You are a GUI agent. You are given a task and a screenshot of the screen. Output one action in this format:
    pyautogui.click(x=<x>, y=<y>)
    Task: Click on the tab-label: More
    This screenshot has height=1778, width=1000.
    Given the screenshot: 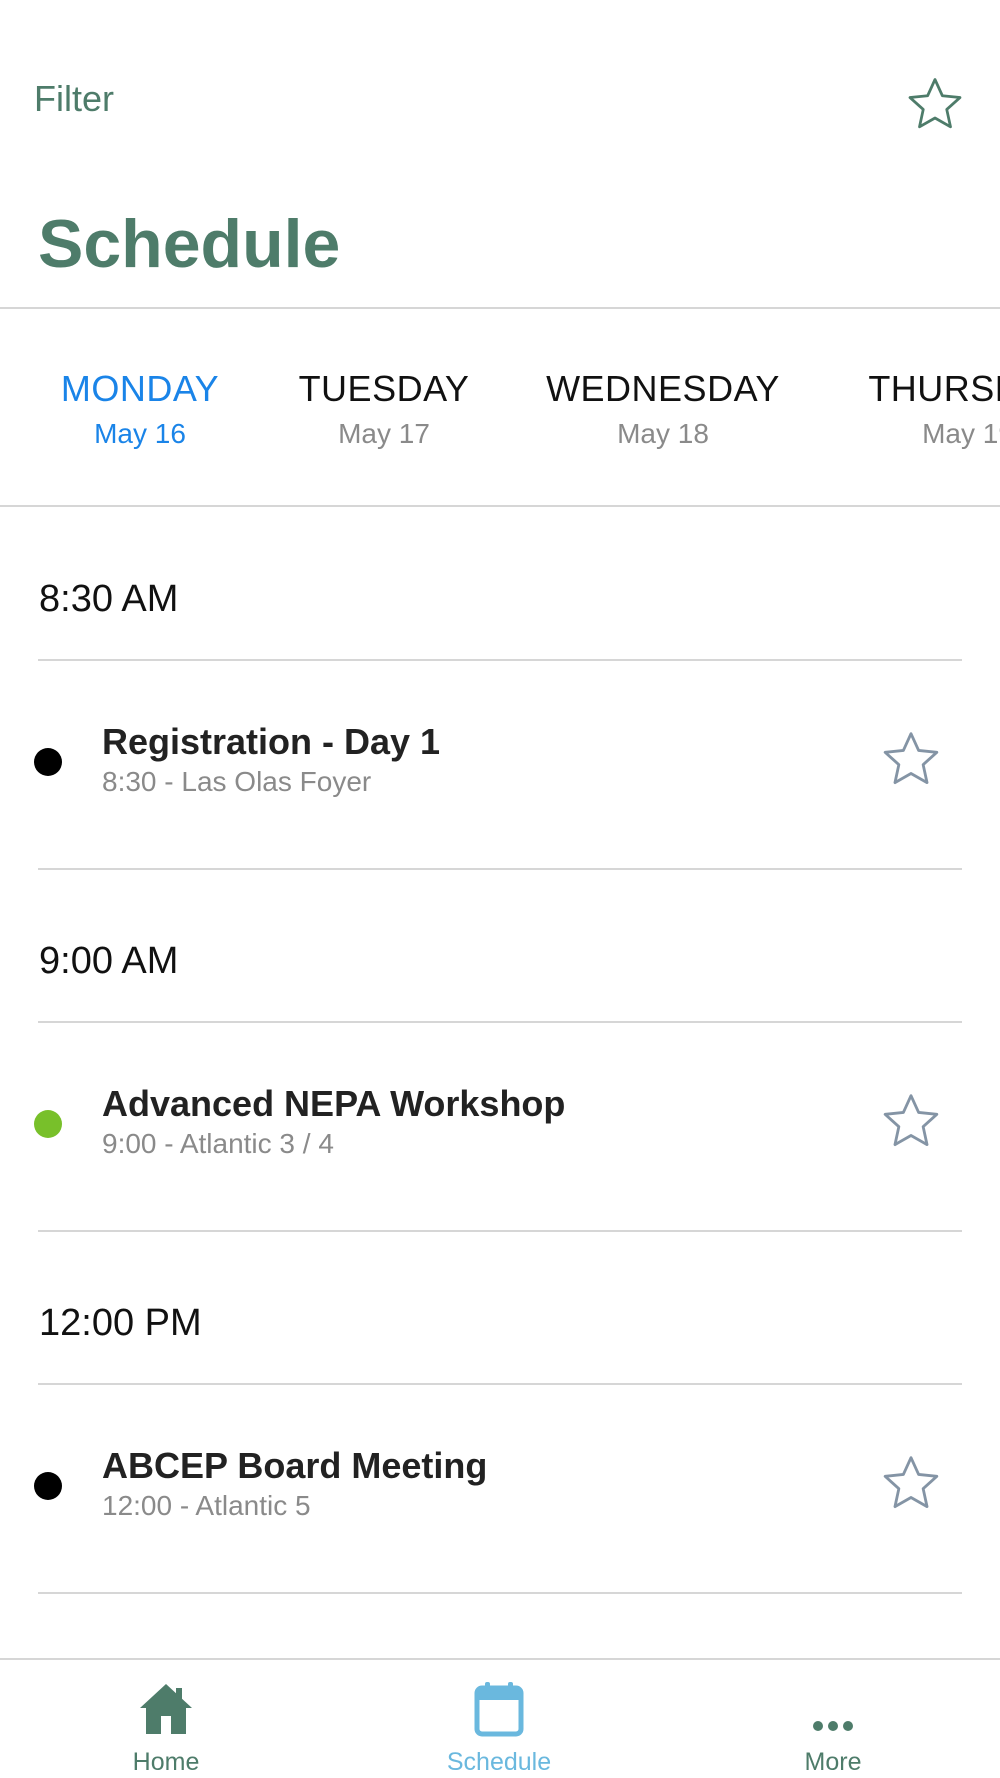 What is the action you would take?
    pyautogui.click(x=833, y=1762)
    